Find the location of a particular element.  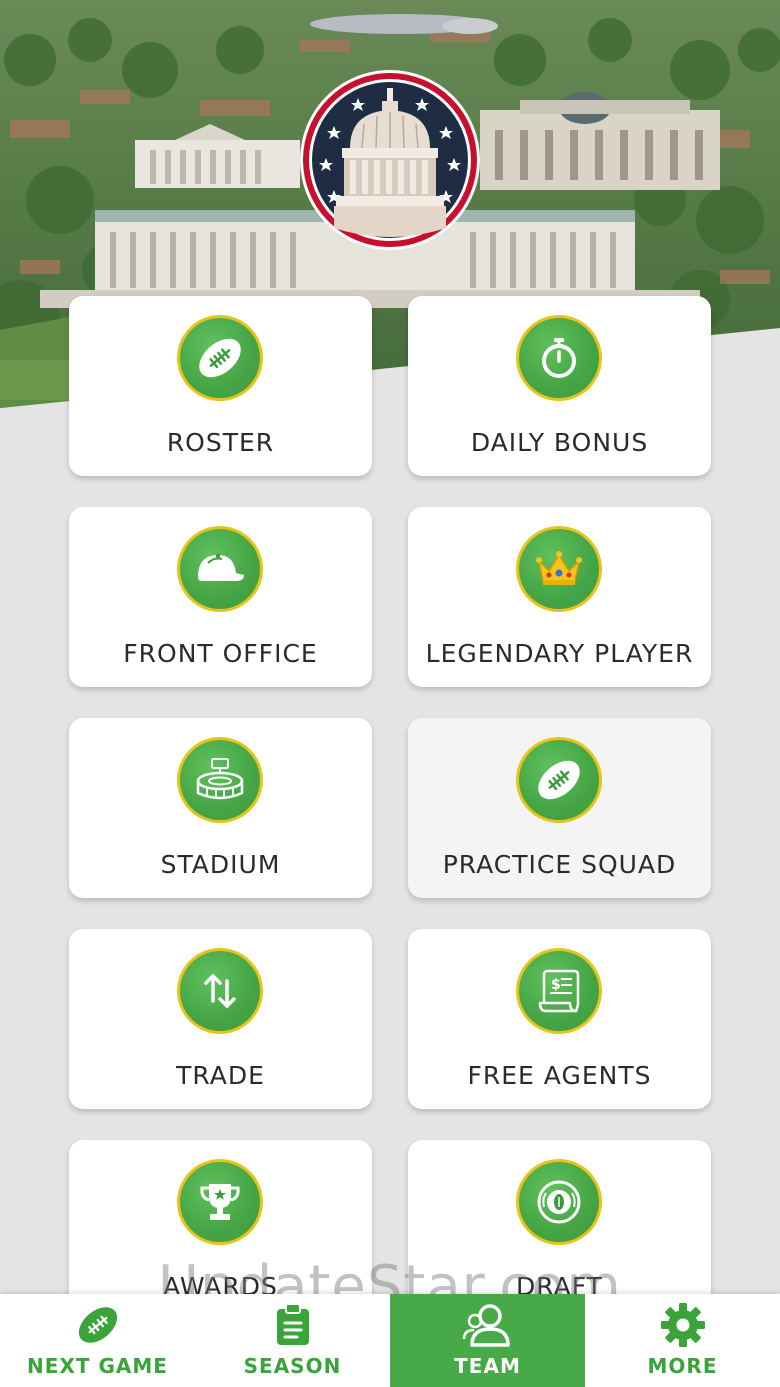

clipboard-icon is located at coordinates (292, 1325).